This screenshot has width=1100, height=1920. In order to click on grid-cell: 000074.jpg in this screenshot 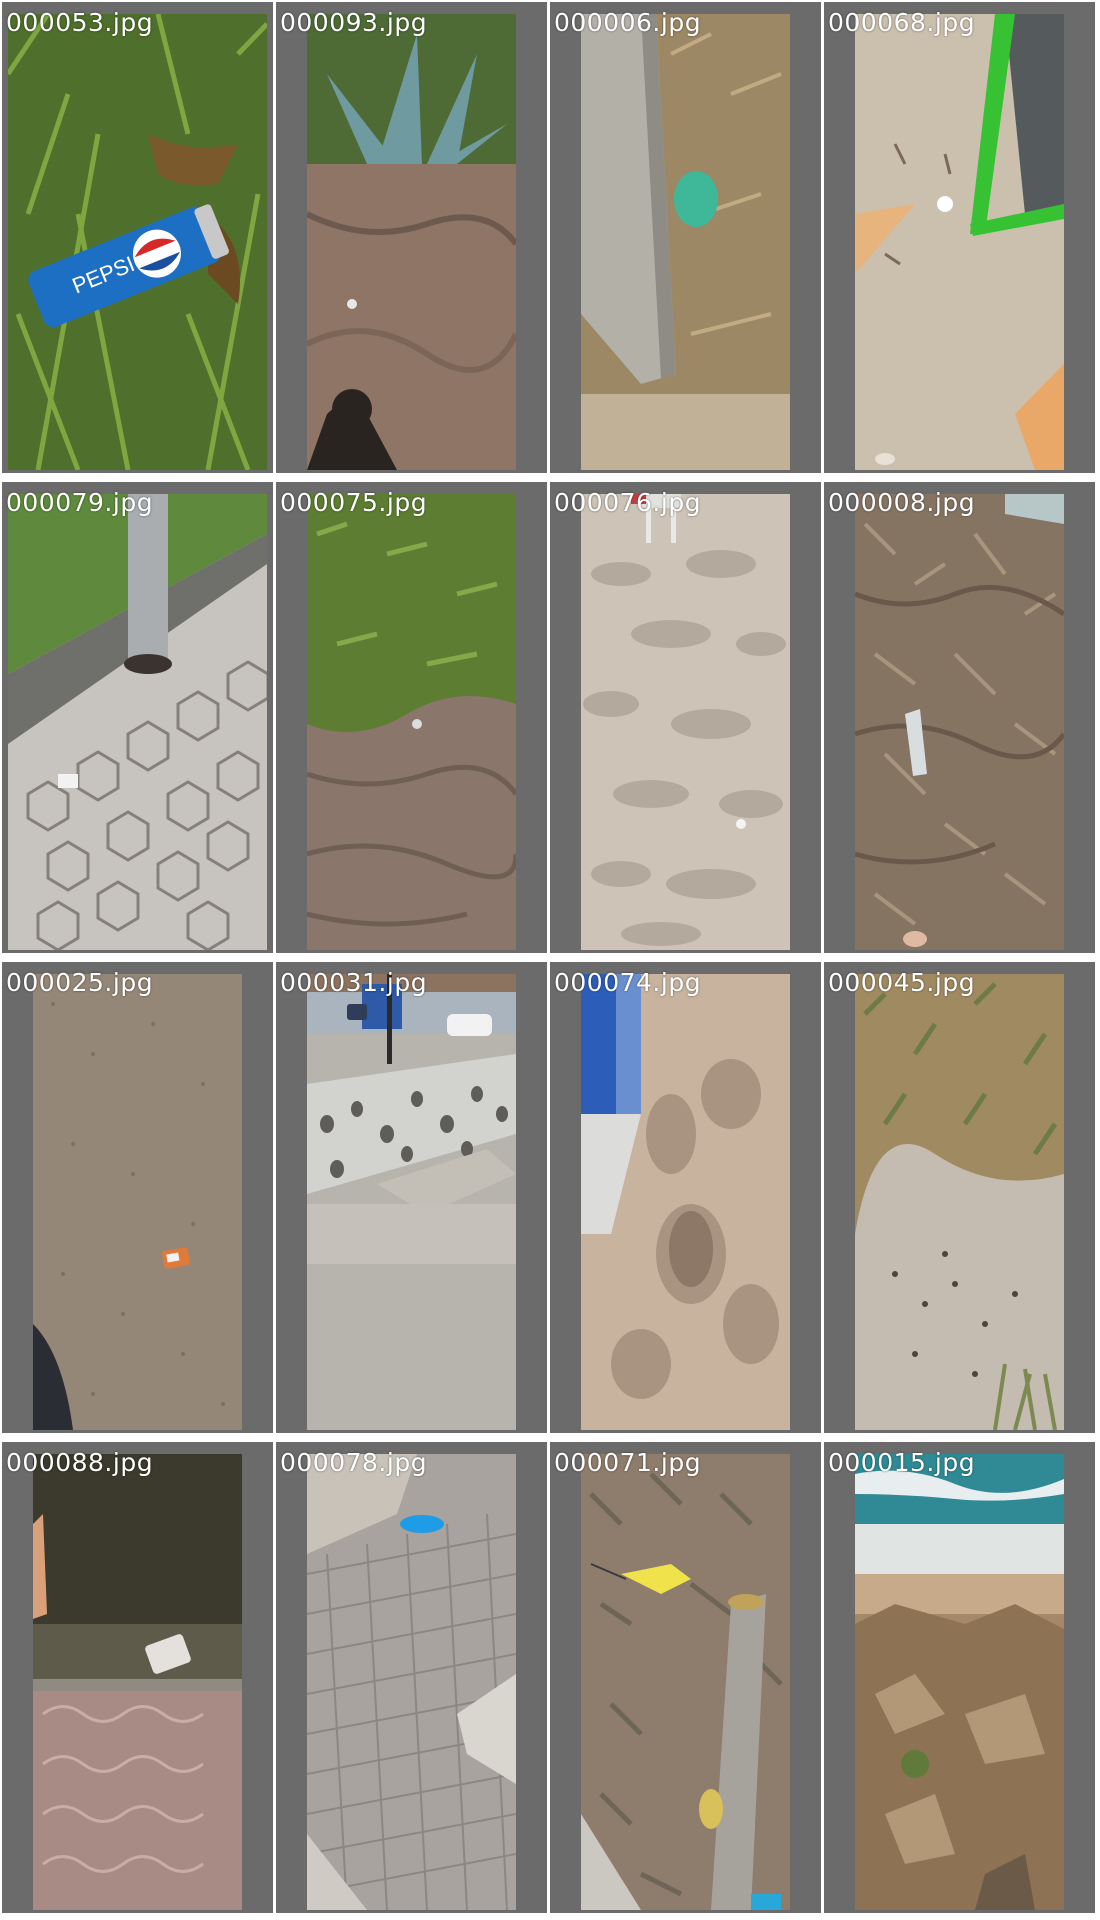, I will do `click(685, 1197)`.